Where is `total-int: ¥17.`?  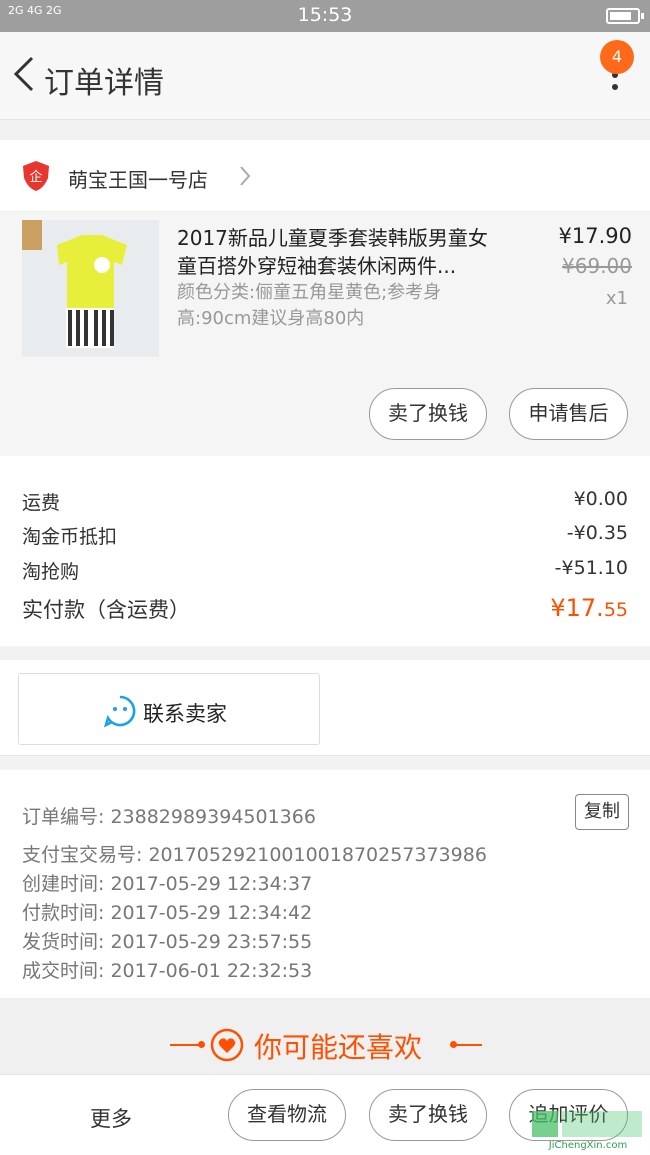
total-int: ¥17. is located at coordinates (577, 608).